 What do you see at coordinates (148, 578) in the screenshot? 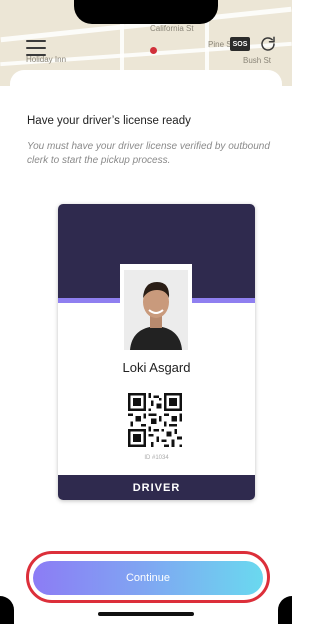
I see `continue-button: Continue` at bounding box center [148, 578].